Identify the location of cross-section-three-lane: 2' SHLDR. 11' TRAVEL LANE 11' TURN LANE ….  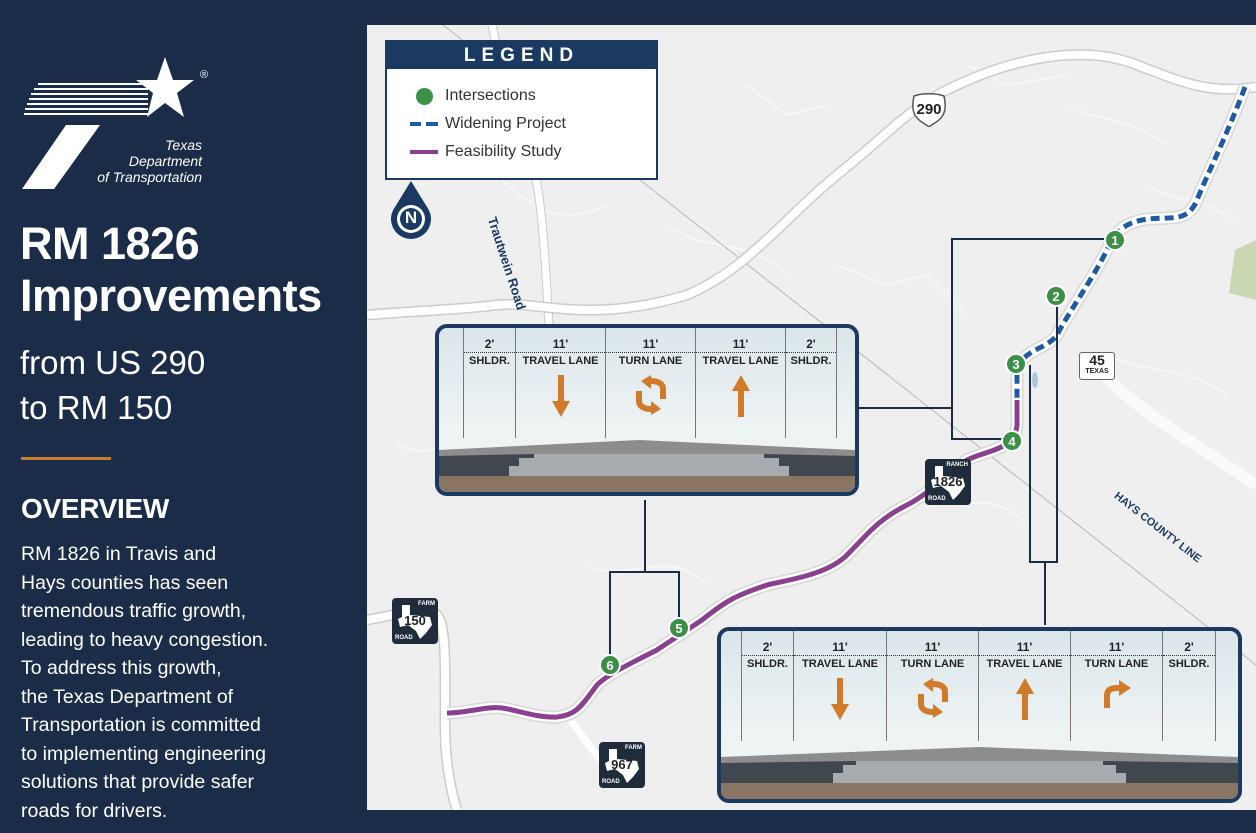
(647, 410).